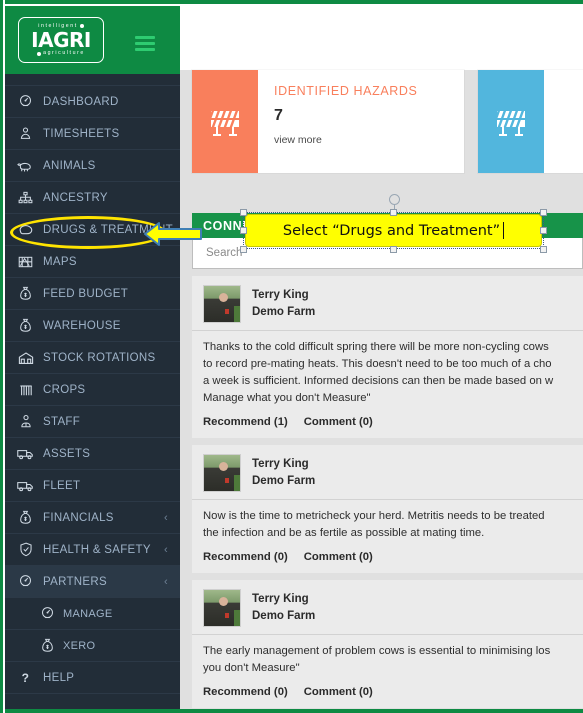  I want to click on card-body, so click(560, 121).